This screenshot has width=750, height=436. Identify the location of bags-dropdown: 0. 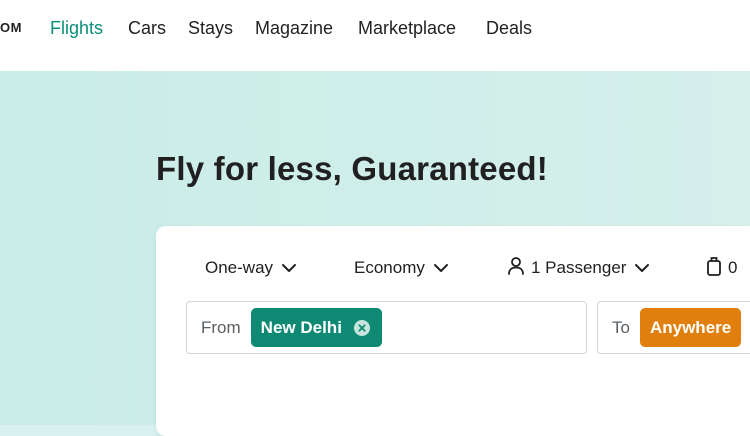
(721, 268).